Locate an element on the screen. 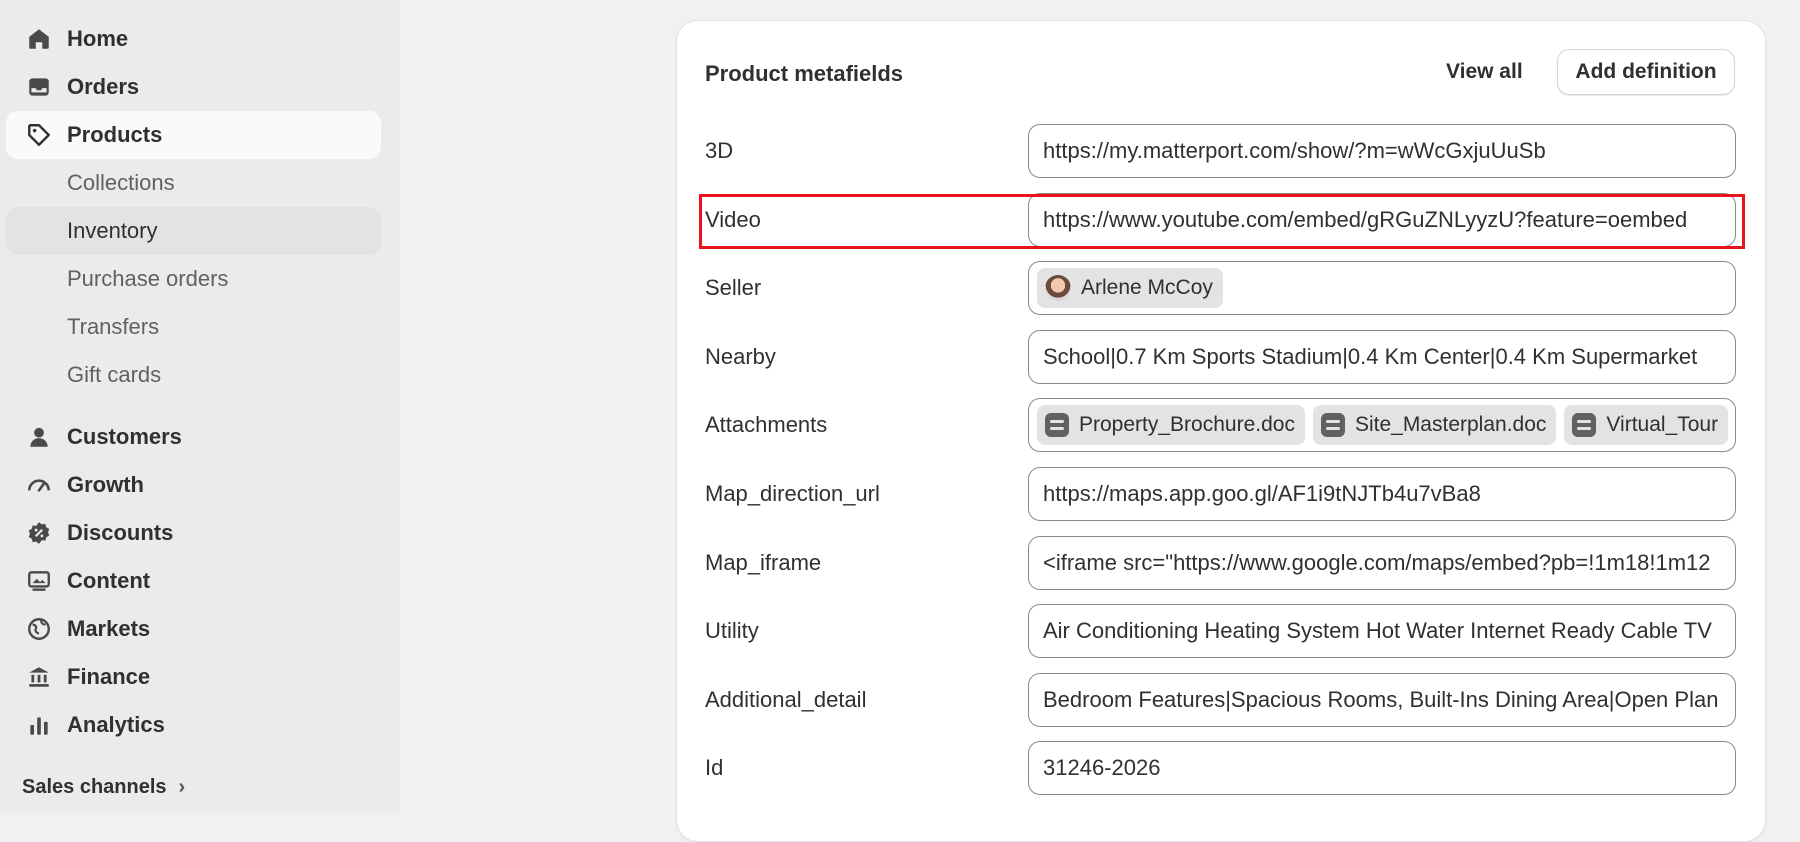  sales-channels-link: Sales channels › is located at coordinates (103, 787).